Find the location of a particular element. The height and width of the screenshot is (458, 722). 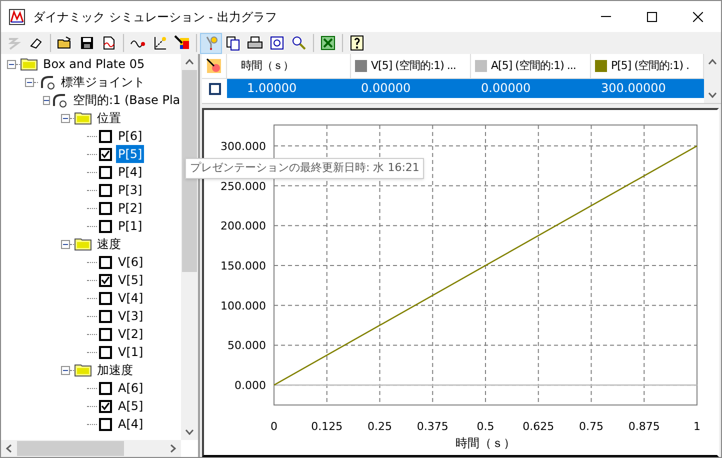

app-icon is located at coordinates (17, 16).